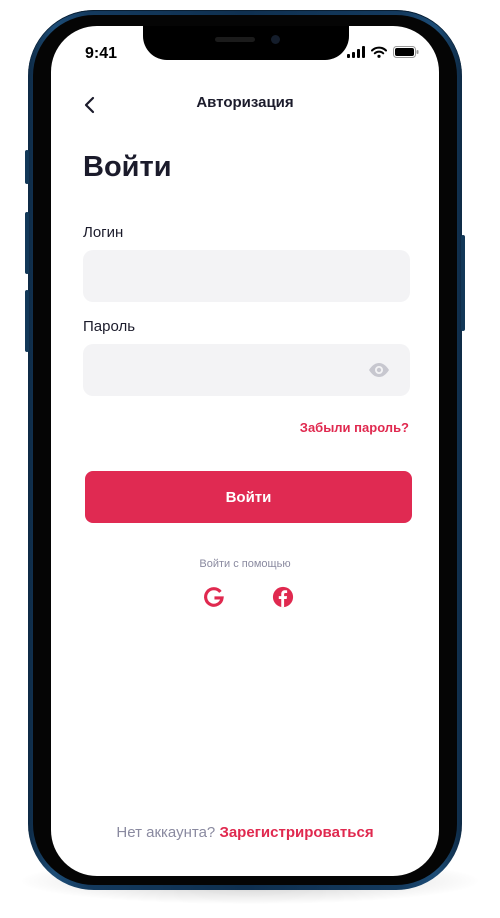 The width and height of the screenshot is (500, 918). I want to click on nav-title: Авторизация, so click(245, 102).